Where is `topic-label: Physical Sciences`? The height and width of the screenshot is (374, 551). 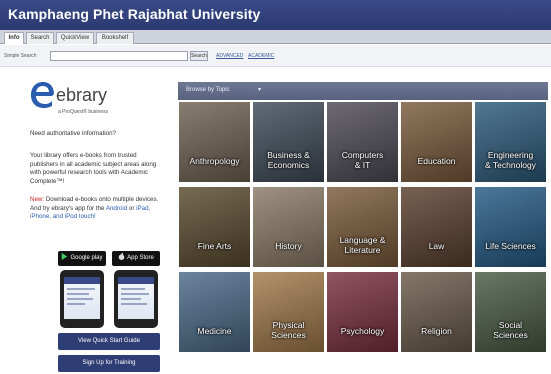 topic-label: Physical Sciences is located at coordinates (288, 330).